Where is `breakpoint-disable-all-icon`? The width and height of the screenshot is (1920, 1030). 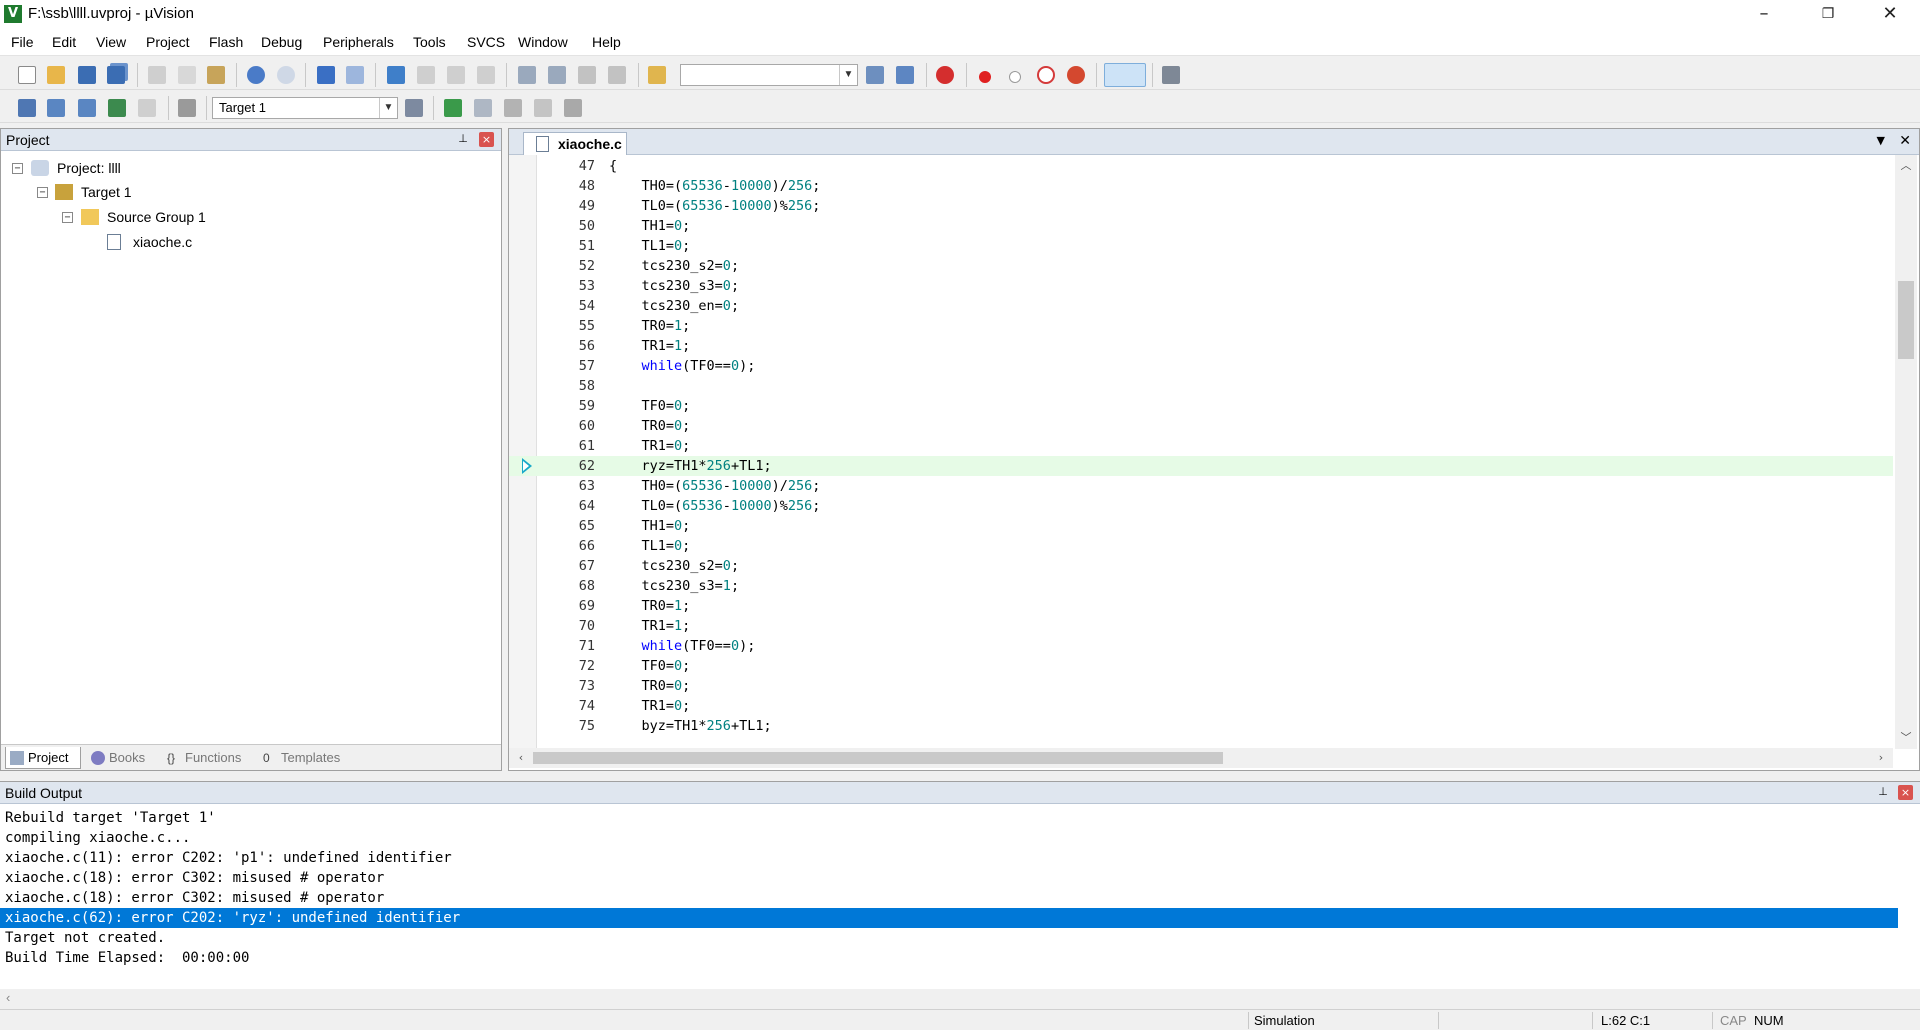 breakpoint-disable-all-icon is located at coordinates (1046, 75).